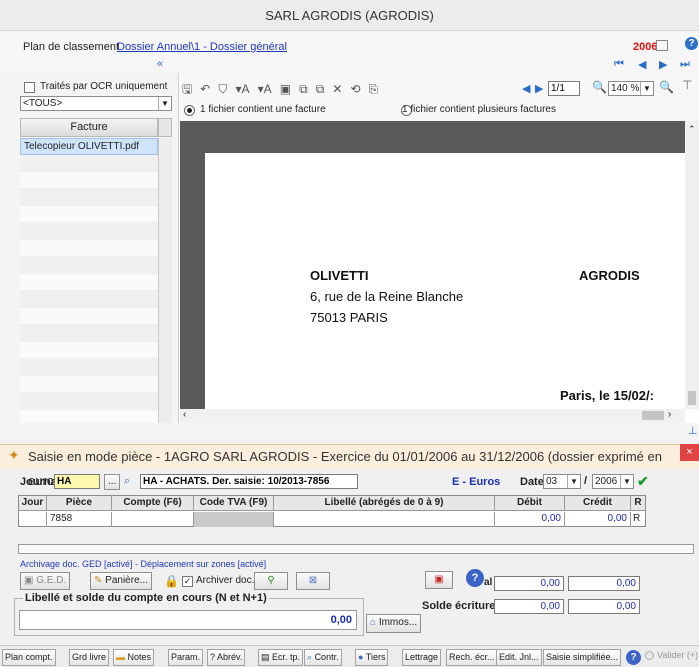  I want to click on page-input, so click(564, 88).